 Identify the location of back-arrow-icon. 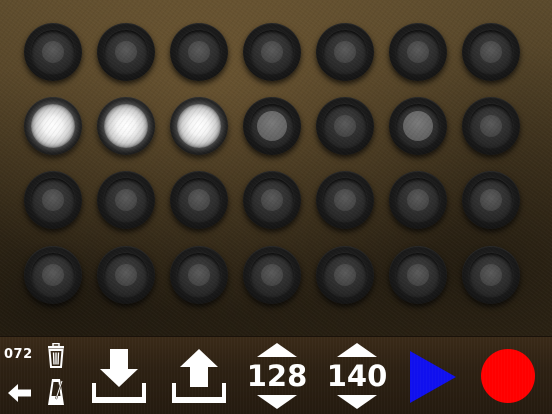
(20, 393).